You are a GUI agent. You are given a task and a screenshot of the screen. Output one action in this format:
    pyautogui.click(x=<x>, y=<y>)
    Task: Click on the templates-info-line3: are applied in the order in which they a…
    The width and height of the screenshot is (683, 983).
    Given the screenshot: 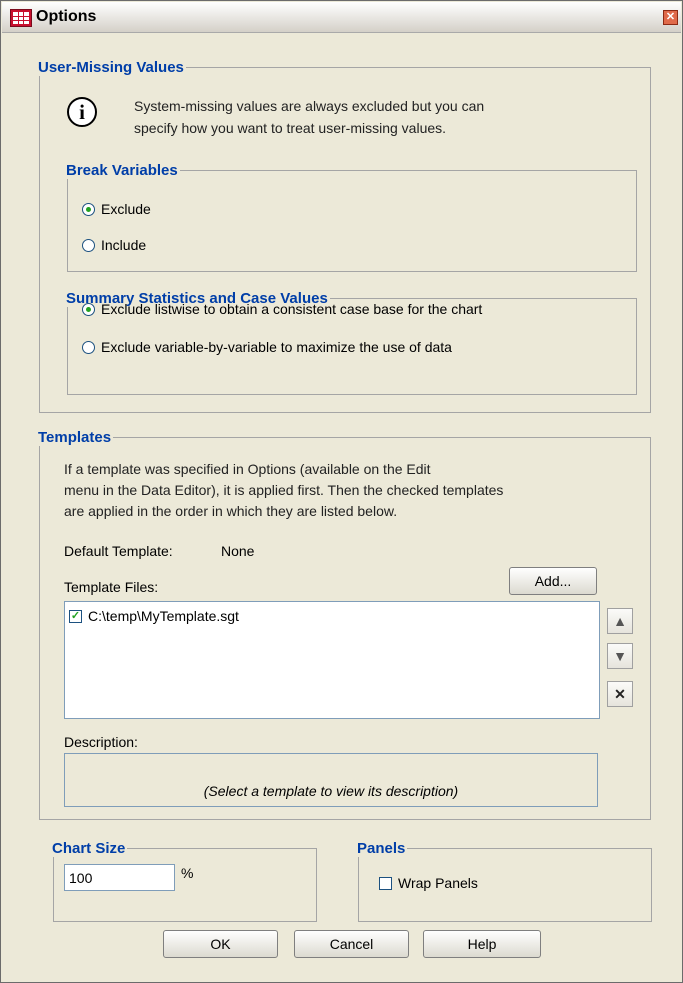 What is the action you would take?
    pyautogui.click(x=231, y=511)
    